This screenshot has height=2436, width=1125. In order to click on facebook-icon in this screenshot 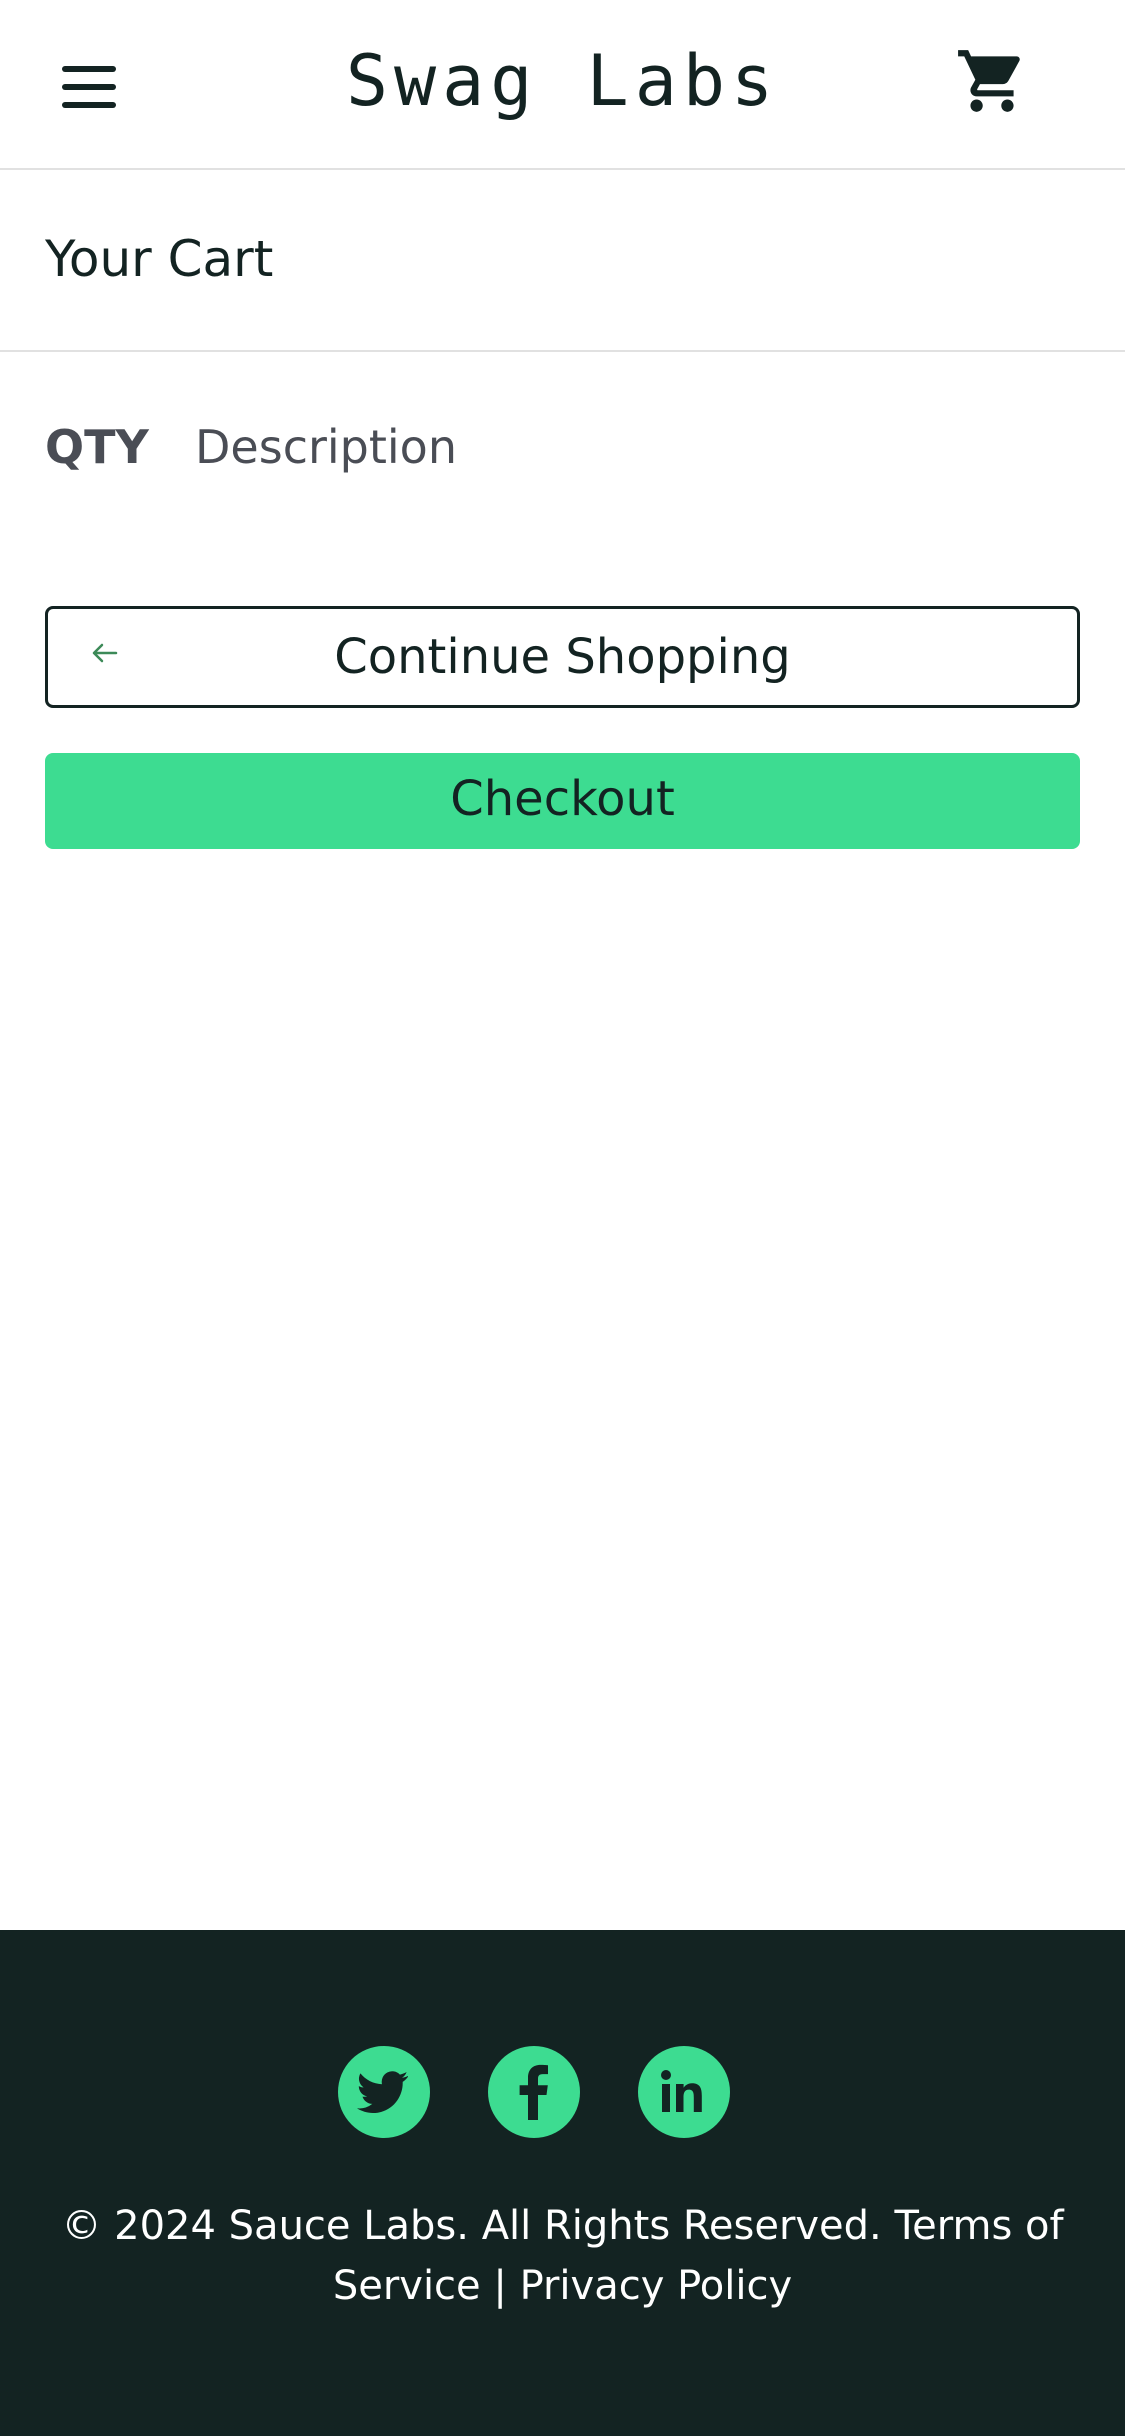, I will do `click(534, 2092)`.